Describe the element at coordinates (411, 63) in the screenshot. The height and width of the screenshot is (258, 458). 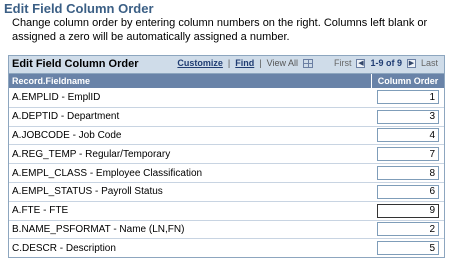
I see `next-arrow-icon: ▶` at that location.